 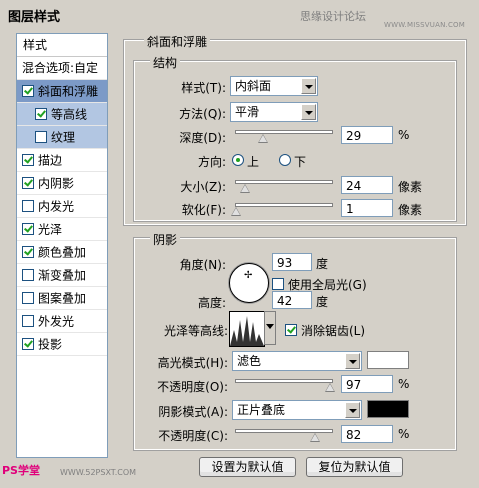 I want to click on altitude-unit: 度, so click(x=322, y=302).